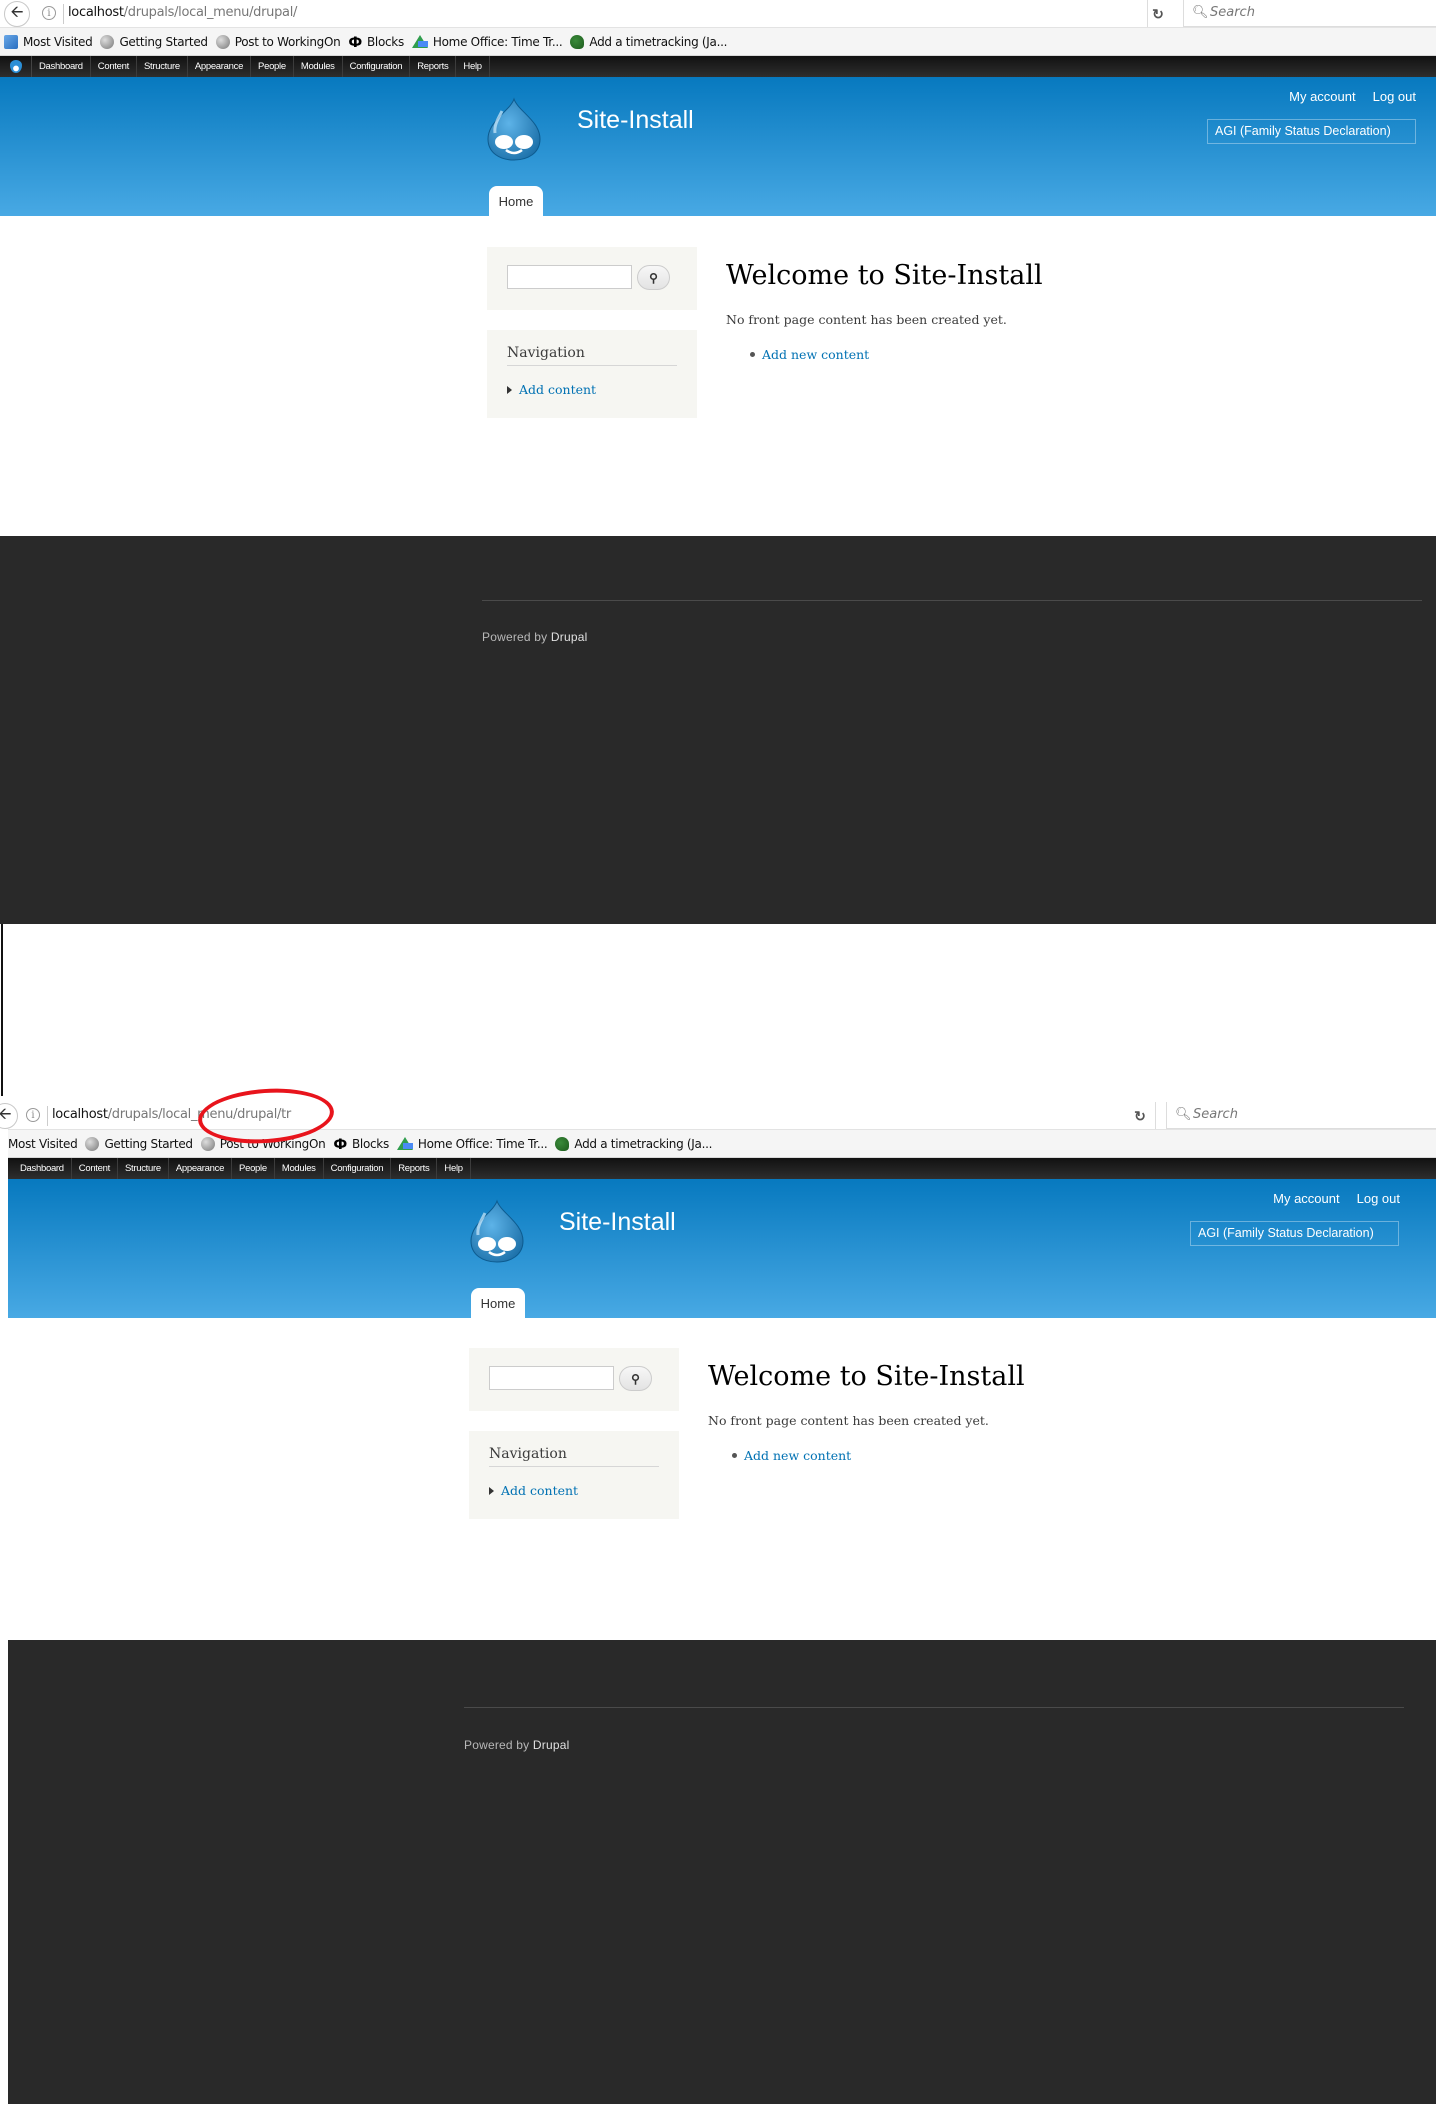 The image size is (1436, 2104). I want to click on url-text: localhost/drupals/local_menu/drupal/, so click(182, 12).